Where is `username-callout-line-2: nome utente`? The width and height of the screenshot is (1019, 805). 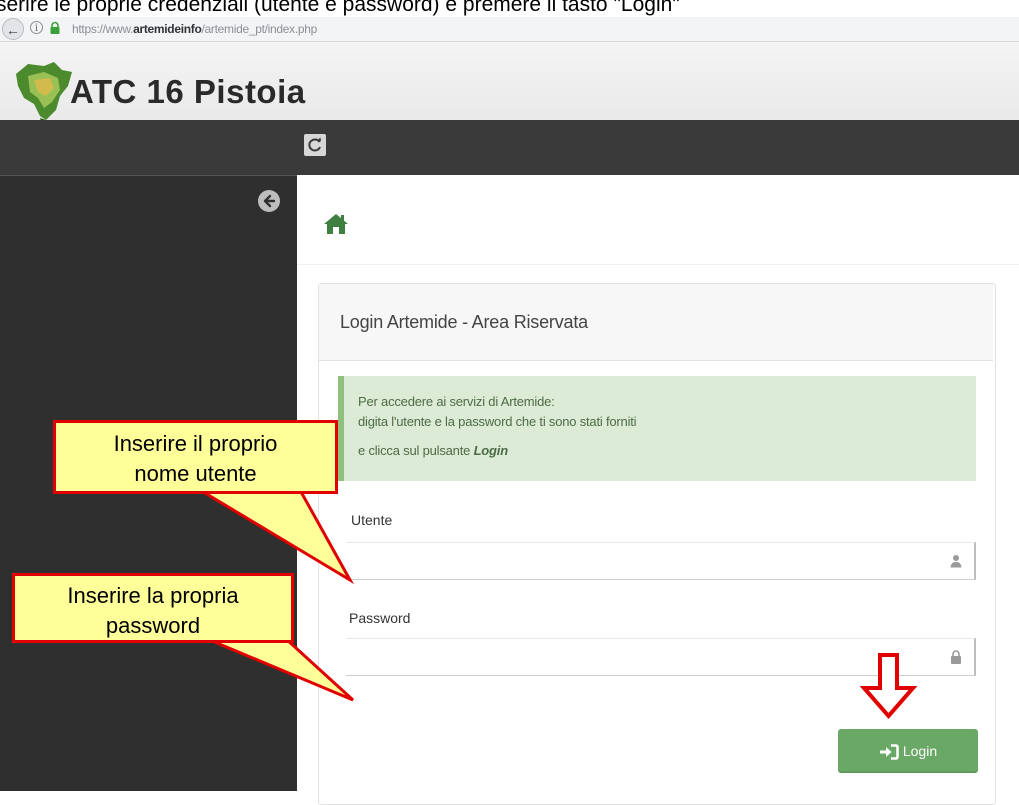
username-callout-line-2: nome utente is located at coordinates (195, 473).